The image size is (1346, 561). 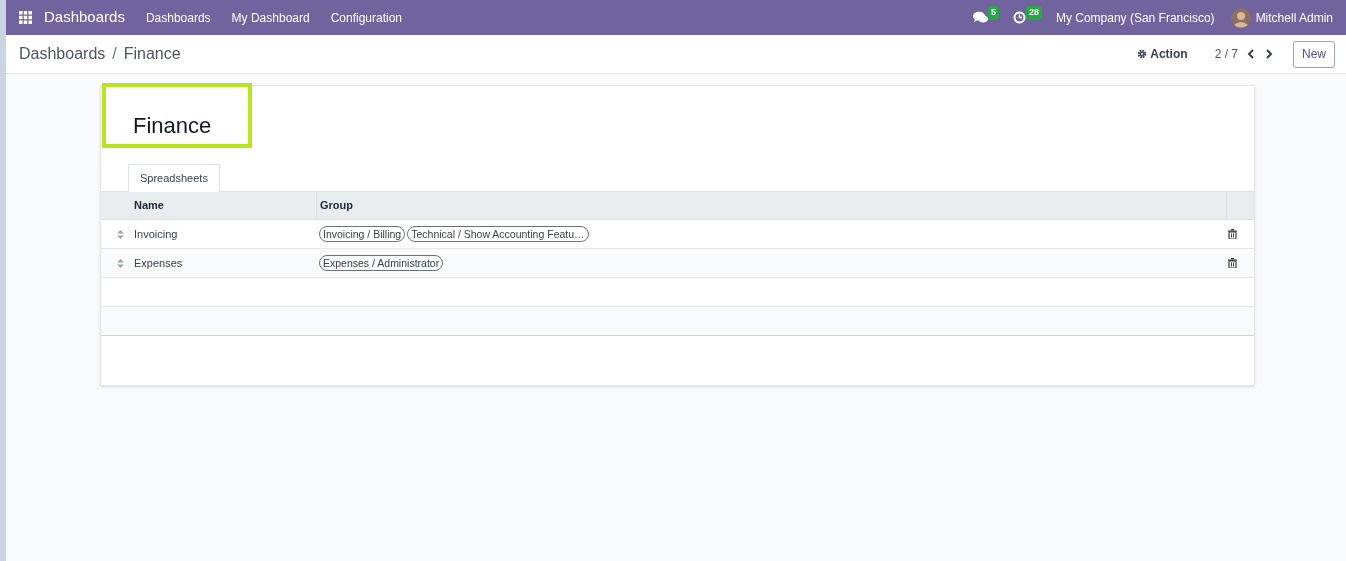 What do you see at coordinates (1240, 17) in the screenshot?
I see `user-avatar` at bounding box center [1240, 17].